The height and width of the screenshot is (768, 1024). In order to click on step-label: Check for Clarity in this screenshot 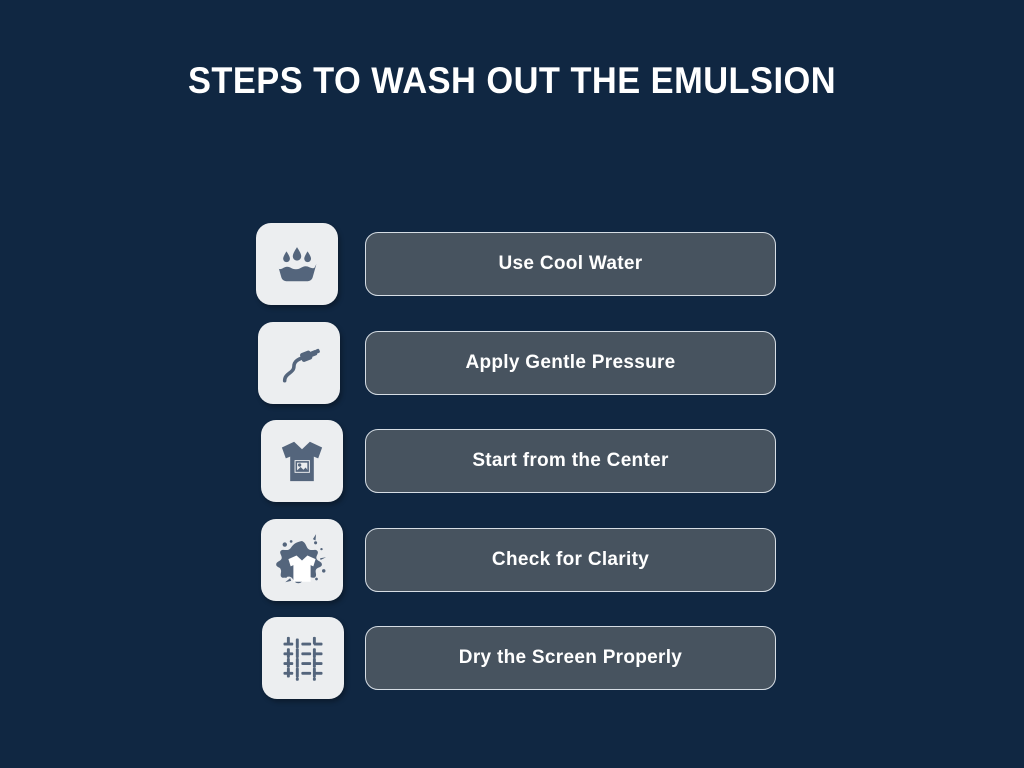, I will do `click(570, 559)`.